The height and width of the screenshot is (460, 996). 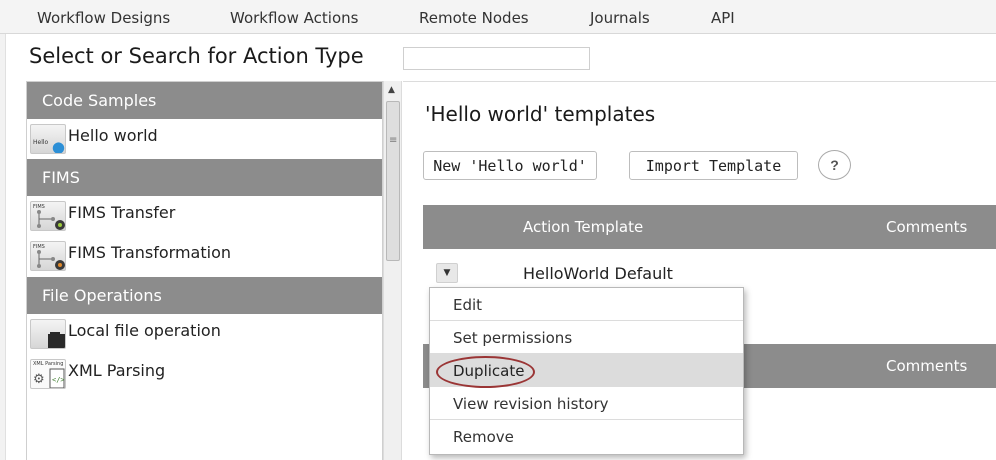 What do you see at coordinates (48, 374) in the screenshot?
I see `xml-parsing-icon: XML Parsing ⚙ </>` at bounding box center [48, 374].